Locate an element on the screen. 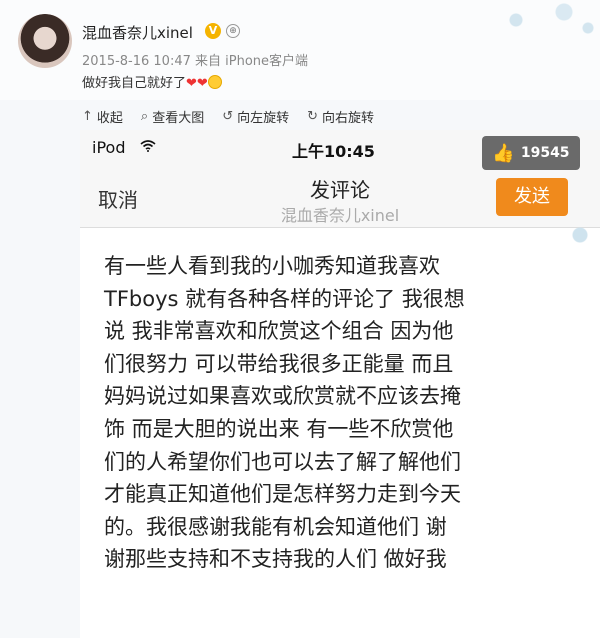 The image size is (600, 638). like-button: 👍 19545 is located at coordinates (531, 153).